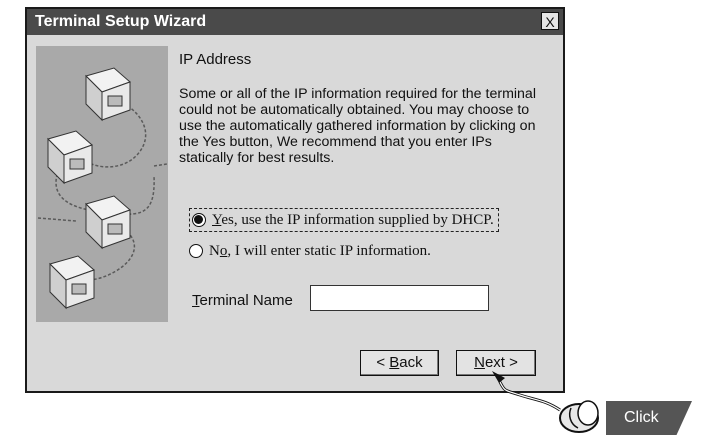  I want to click on terminal-name-label: Terminal Name, so click(242, 300).